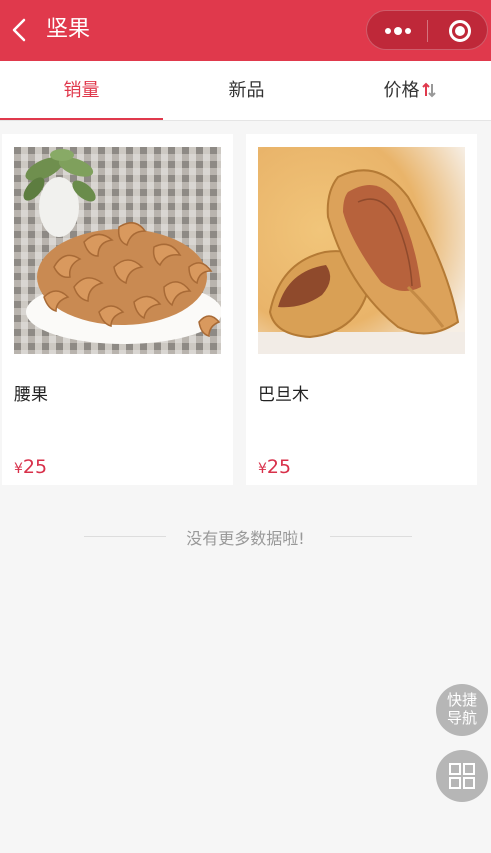 The height and width of the screenshot is (853, 491). I want to click on tab-new: 新品, so click(246, 90).